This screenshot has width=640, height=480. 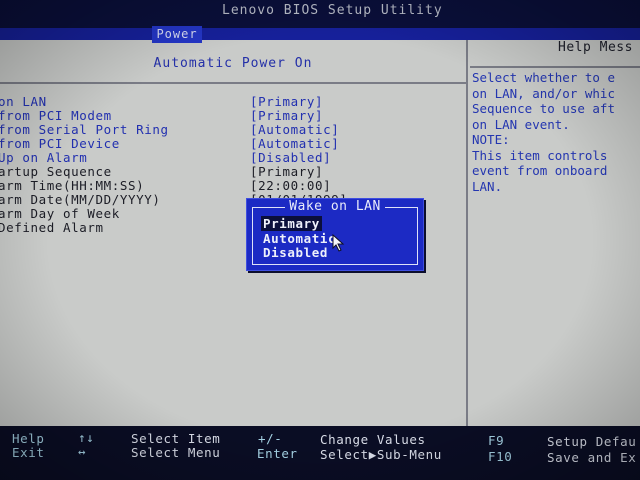 I want to click on title-bar: Lenovo BIOS Setup Utility, so click(x=320, y=14).